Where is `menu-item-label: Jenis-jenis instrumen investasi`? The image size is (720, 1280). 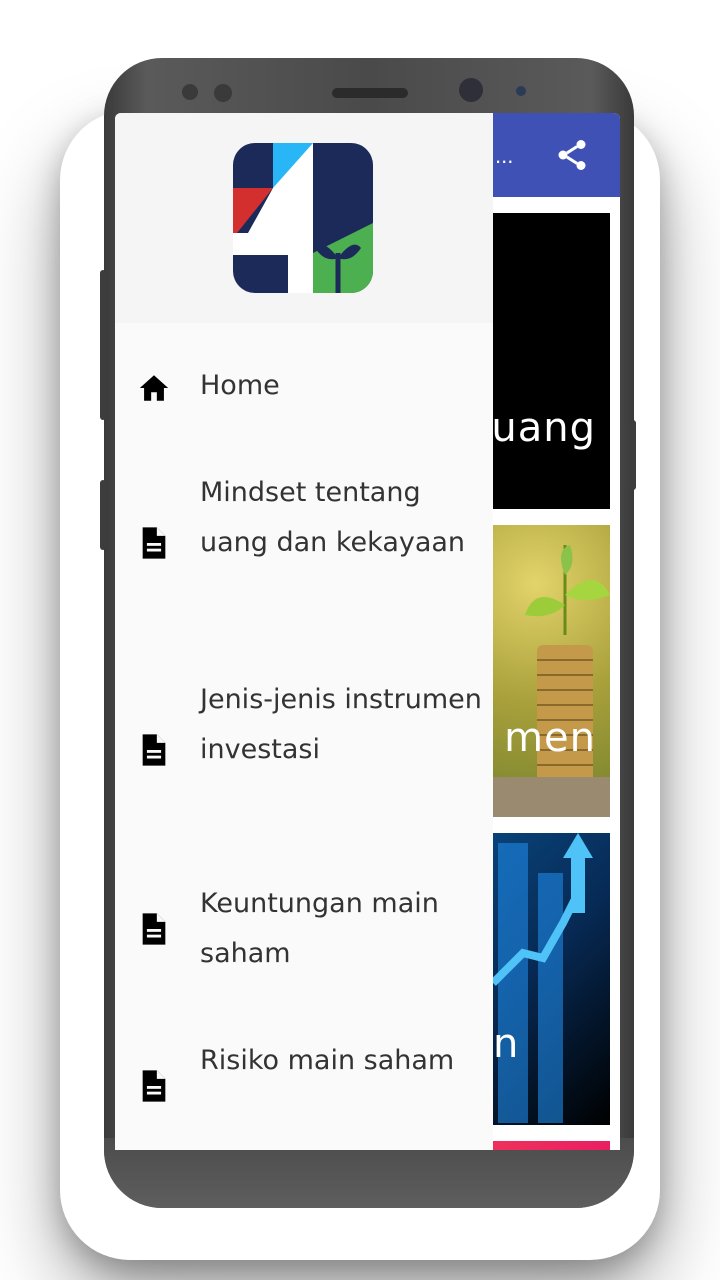
menu-item-label: Jenis-jenis instrumen investasi is located at coordinates (341, 724).